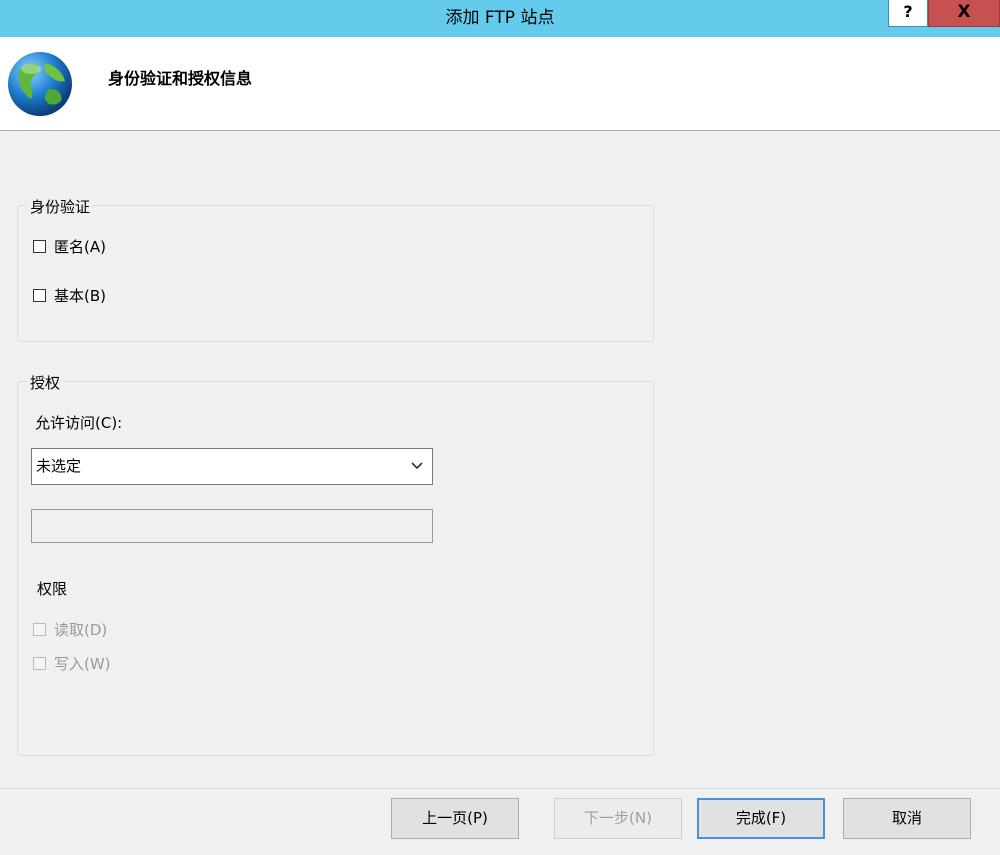 Image resolution: width=1000 pixels, height=855 pixels. What do you see at coordinates (52, 589) in the screenshot?
I see `permissions-label: 权限` at bounding box center [52, 589].